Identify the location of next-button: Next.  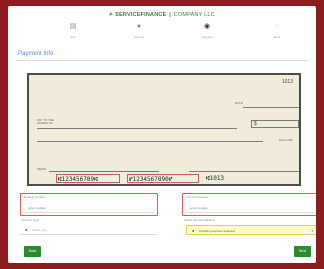
(302, 251).